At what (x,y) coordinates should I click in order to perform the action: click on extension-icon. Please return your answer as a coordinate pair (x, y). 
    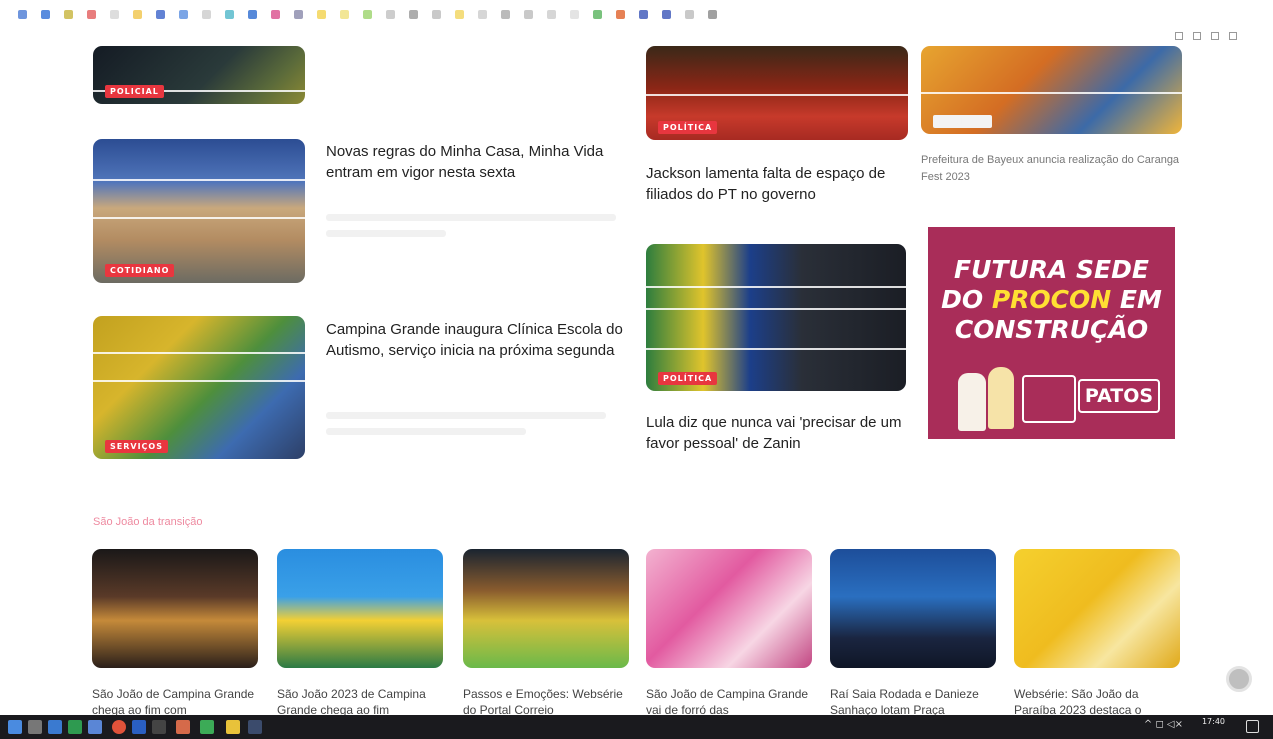
    Looking at the image, I should click on (1197, 36).